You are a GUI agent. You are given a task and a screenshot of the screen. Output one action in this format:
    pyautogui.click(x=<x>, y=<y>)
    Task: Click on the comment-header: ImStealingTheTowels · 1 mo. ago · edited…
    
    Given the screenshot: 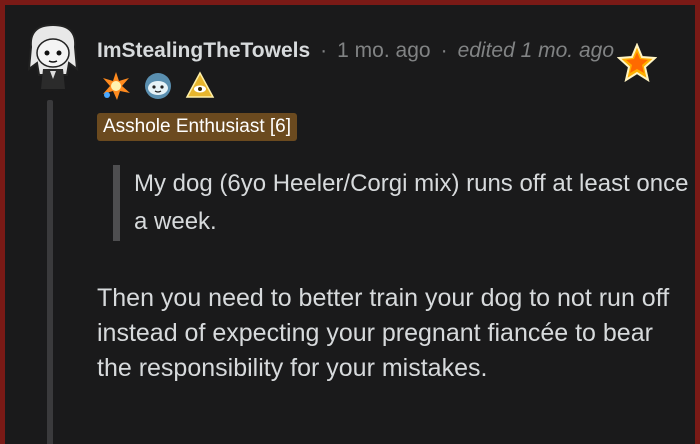 What is the action you would take?
    pyautogui.click(x=355, y=51)
    